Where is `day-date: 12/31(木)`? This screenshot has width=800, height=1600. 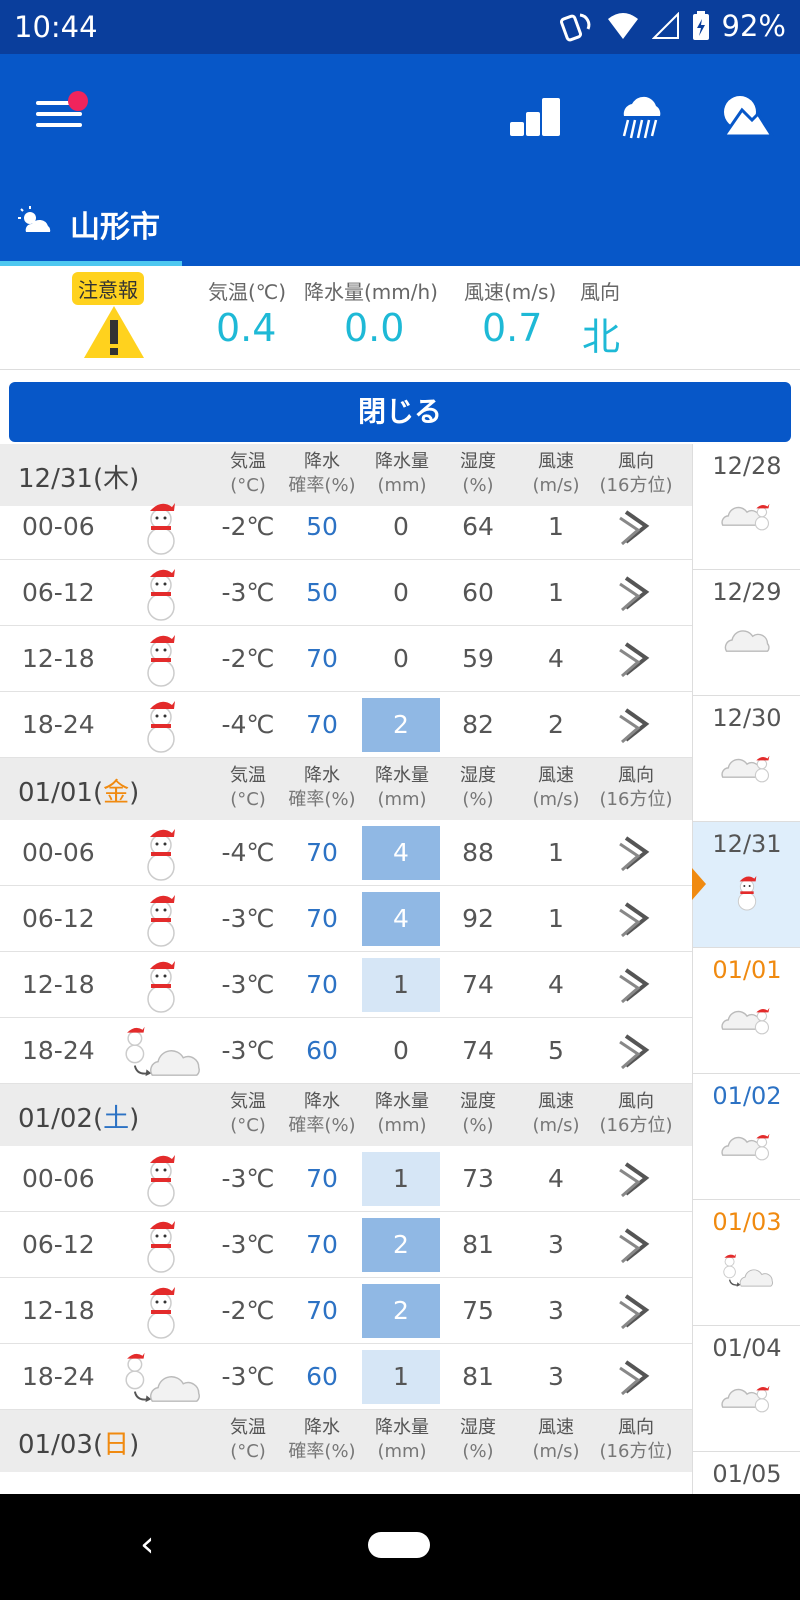
day-date: 12/31(木) is located at coordinates (79, 479).